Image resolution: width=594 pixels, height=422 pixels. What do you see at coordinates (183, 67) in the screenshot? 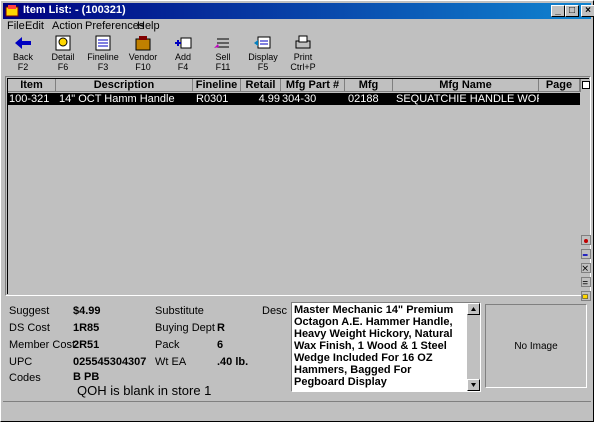
I see `add-key: F4` at bounding box center [183, 67].